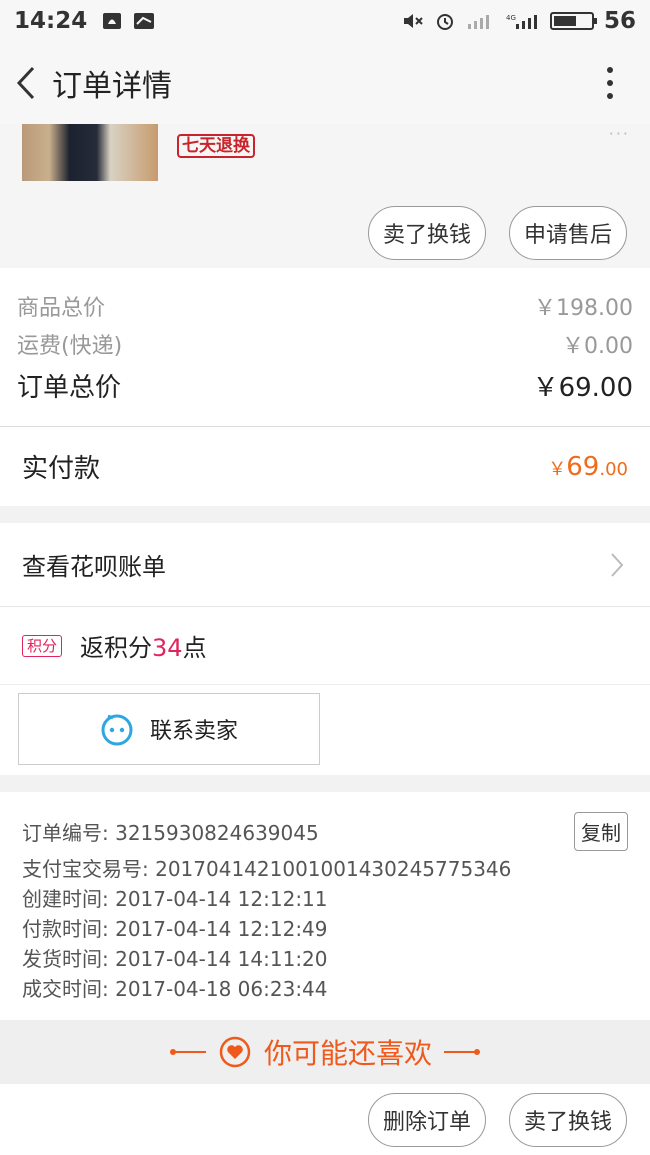 Image resolution: width=650 pixels, height=1155 pixels. I want to click on message-icon, so click(144, 21).